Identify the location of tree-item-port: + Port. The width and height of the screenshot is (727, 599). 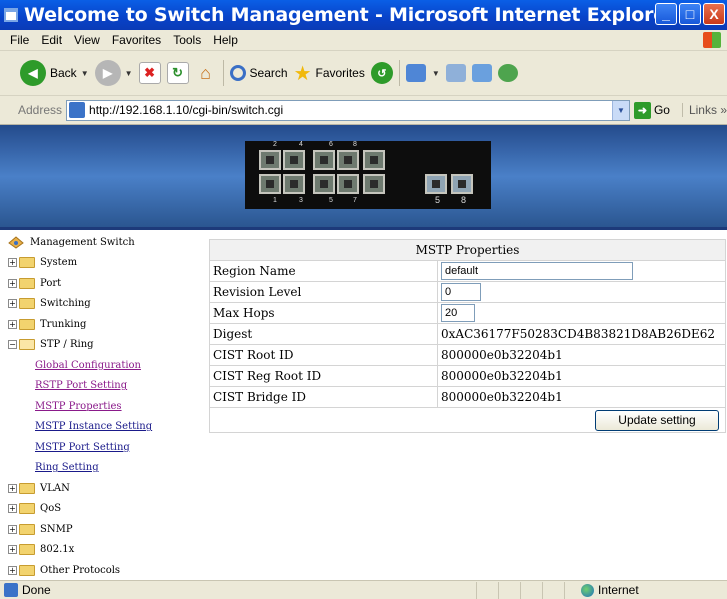
(103, 283).